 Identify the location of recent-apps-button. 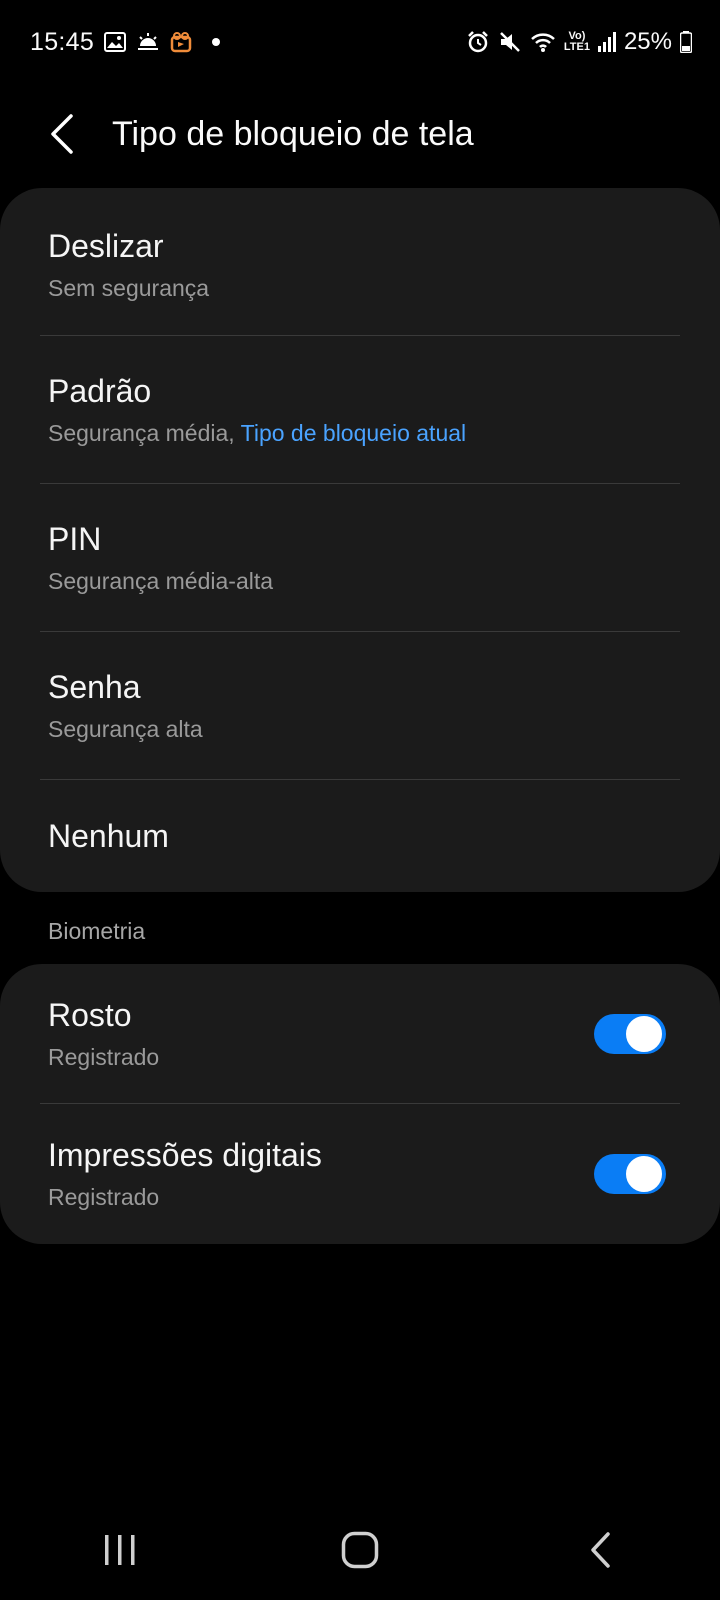
(120, 1550).